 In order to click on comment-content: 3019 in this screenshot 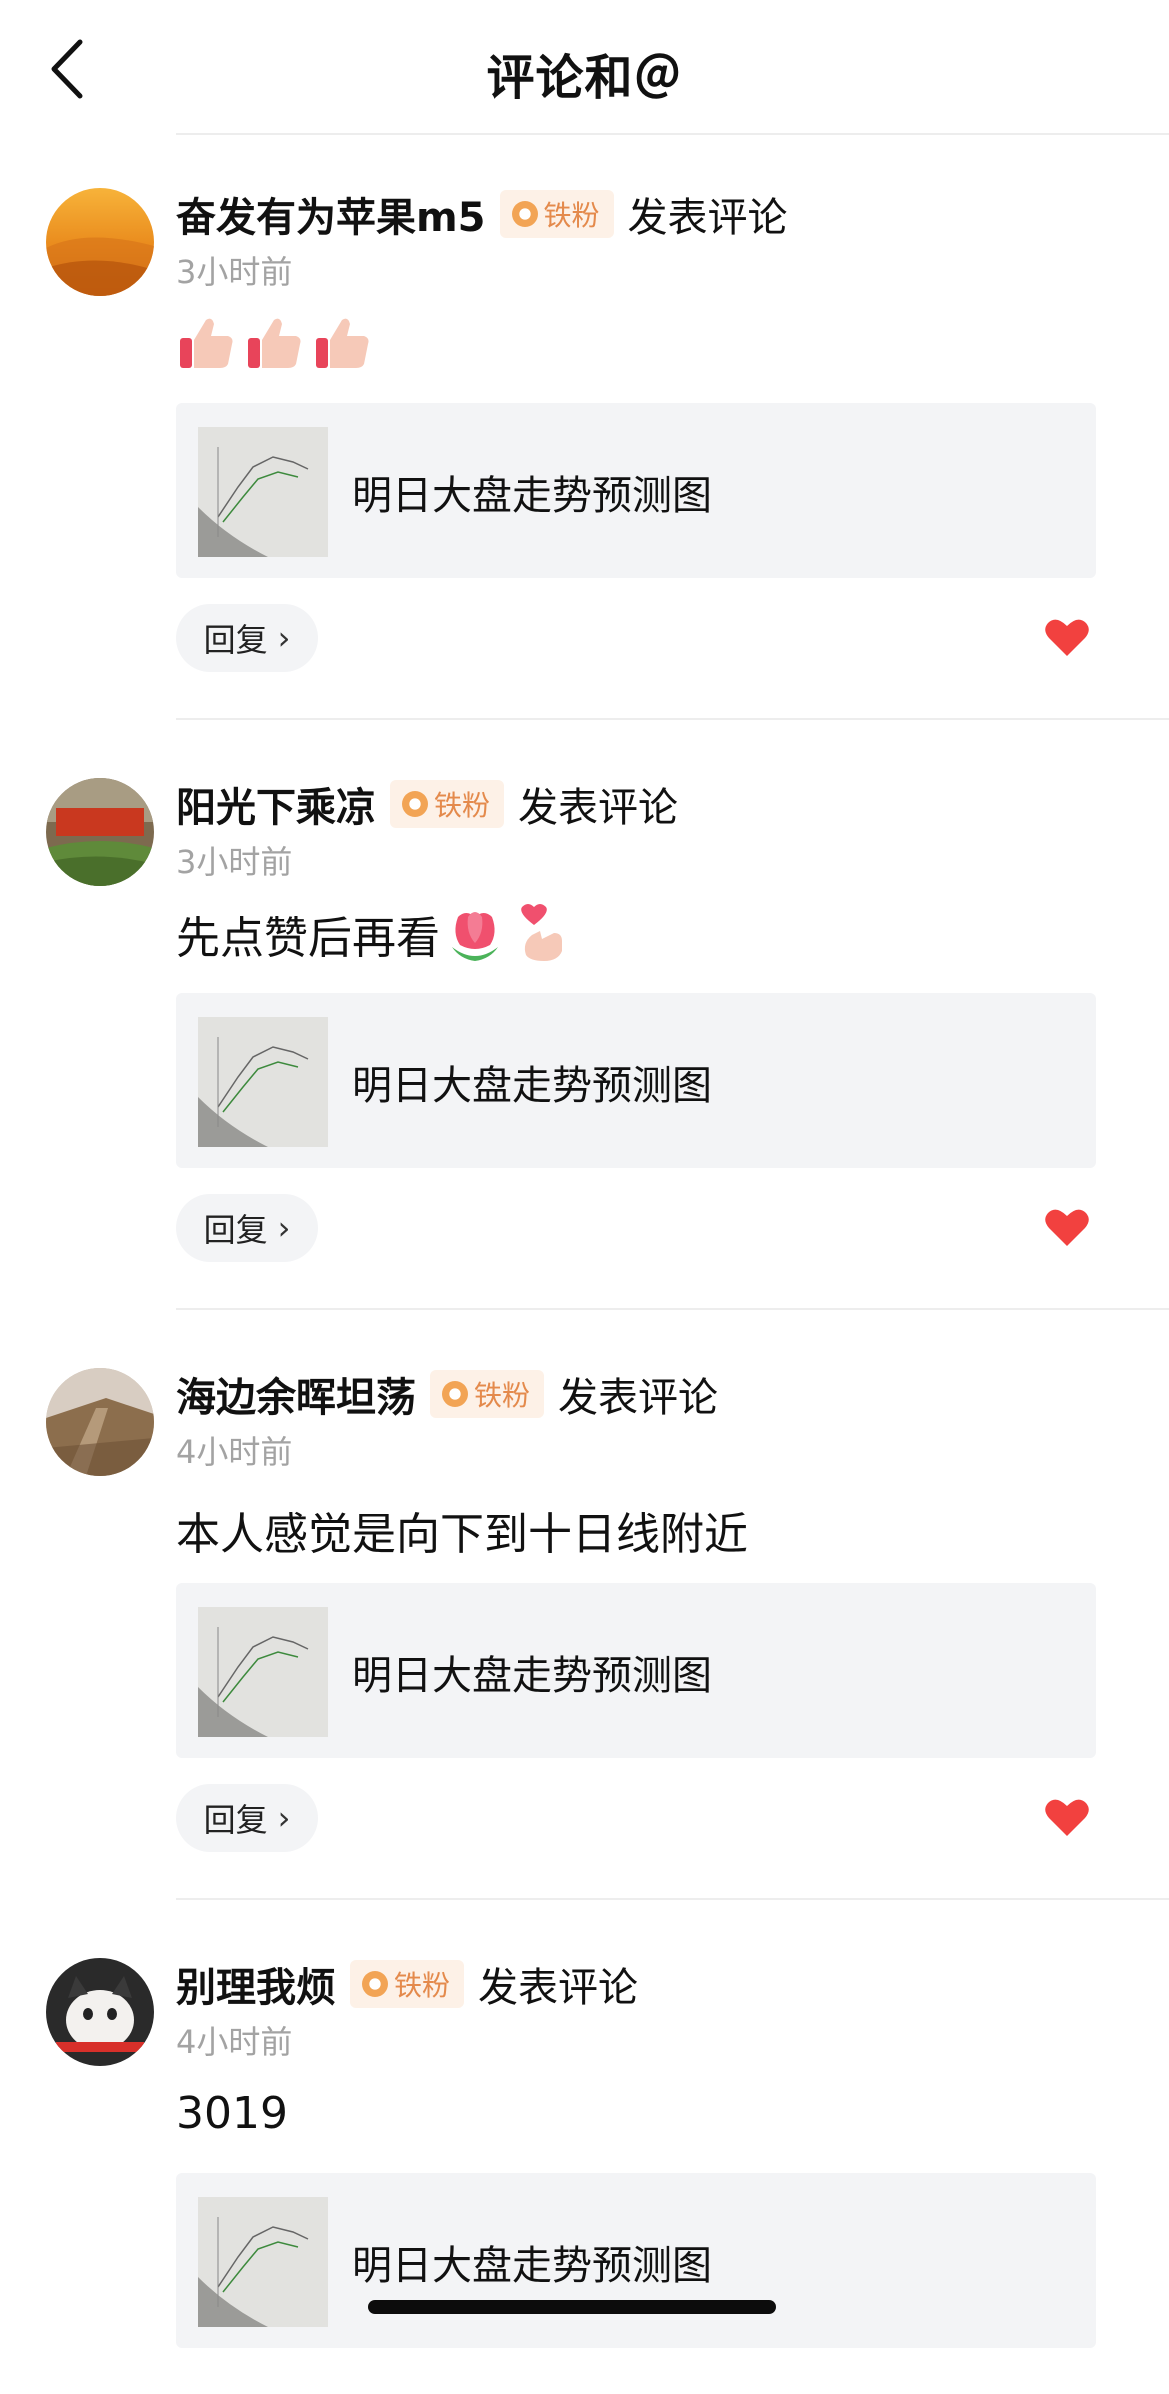, I will do `click(232, 2113)`.